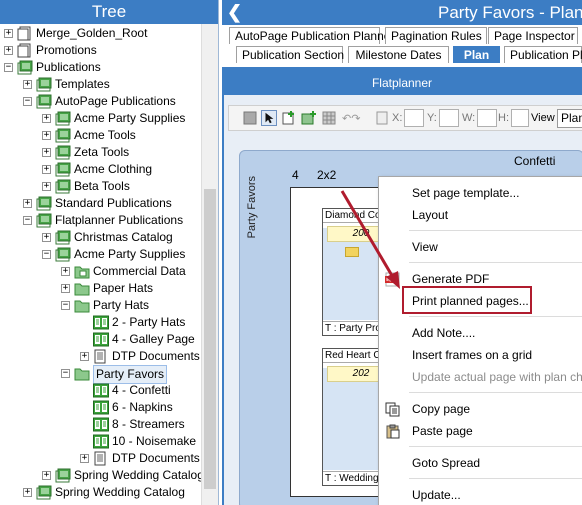 This screenshot has width=582, height=505. I want to click on tree-node-label: 10 - Noisemake, so click(154, 441).